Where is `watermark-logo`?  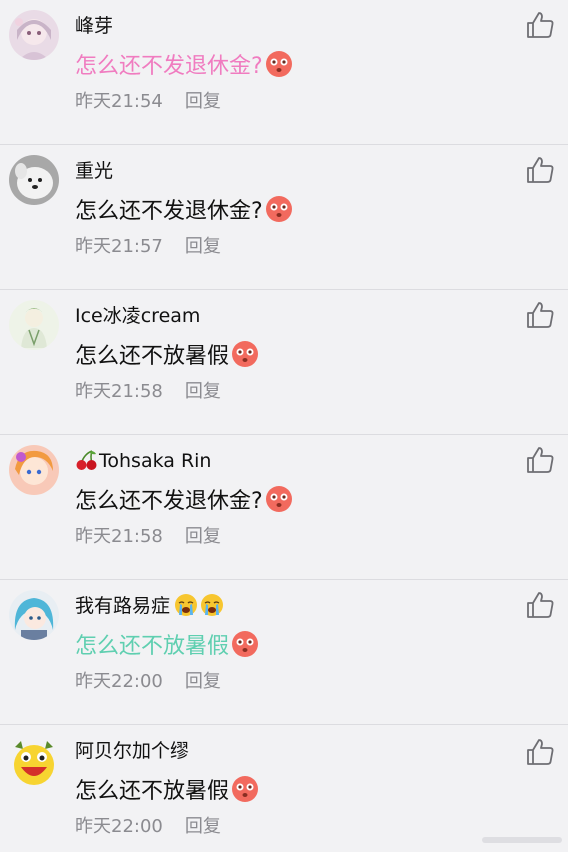 watermark-logo is located at coordinates (522, 840).